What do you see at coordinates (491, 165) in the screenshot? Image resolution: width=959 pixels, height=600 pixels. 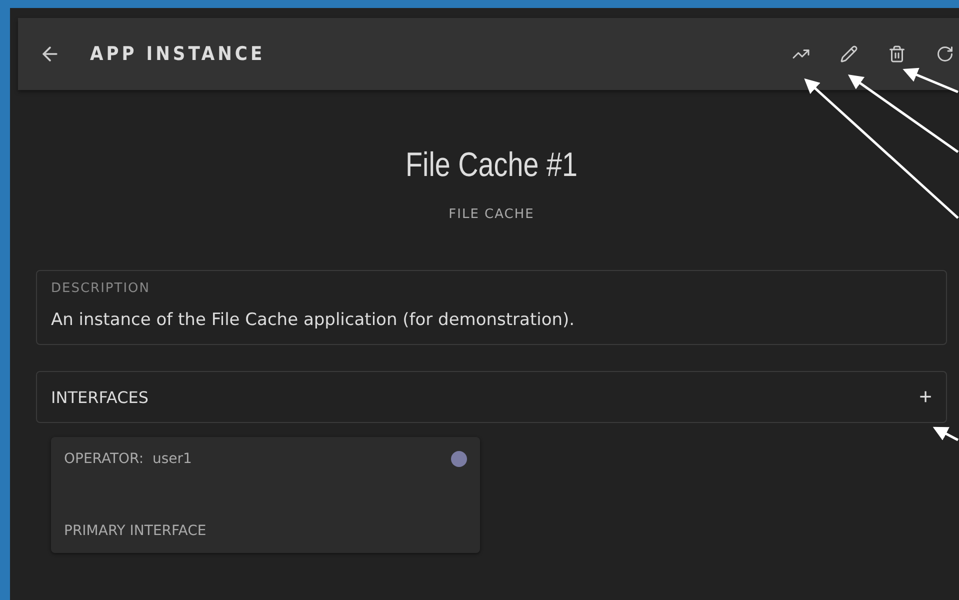 I see `instance-name: File Cache #1` at bounding box center [491, 165].